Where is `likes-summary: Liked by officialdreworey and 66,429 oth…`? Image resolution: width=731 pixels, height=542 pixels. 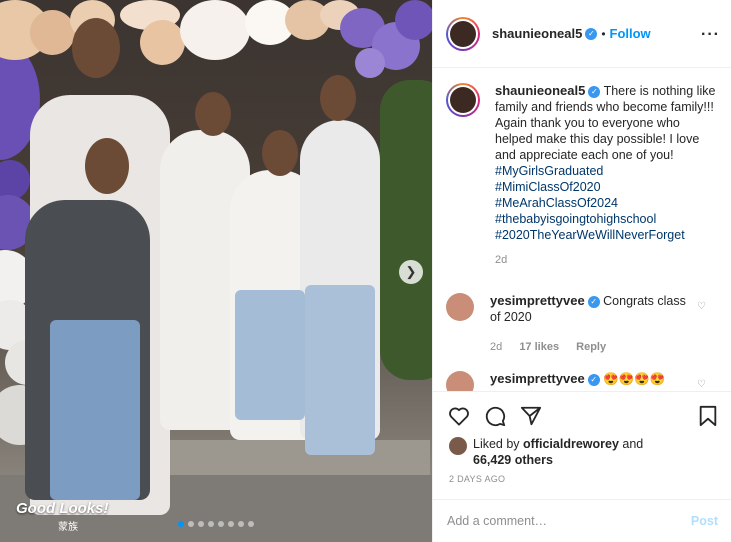
likes-summary: Liked by officialdreworey and 66,429 oth… is located at coordinates (546, 452).